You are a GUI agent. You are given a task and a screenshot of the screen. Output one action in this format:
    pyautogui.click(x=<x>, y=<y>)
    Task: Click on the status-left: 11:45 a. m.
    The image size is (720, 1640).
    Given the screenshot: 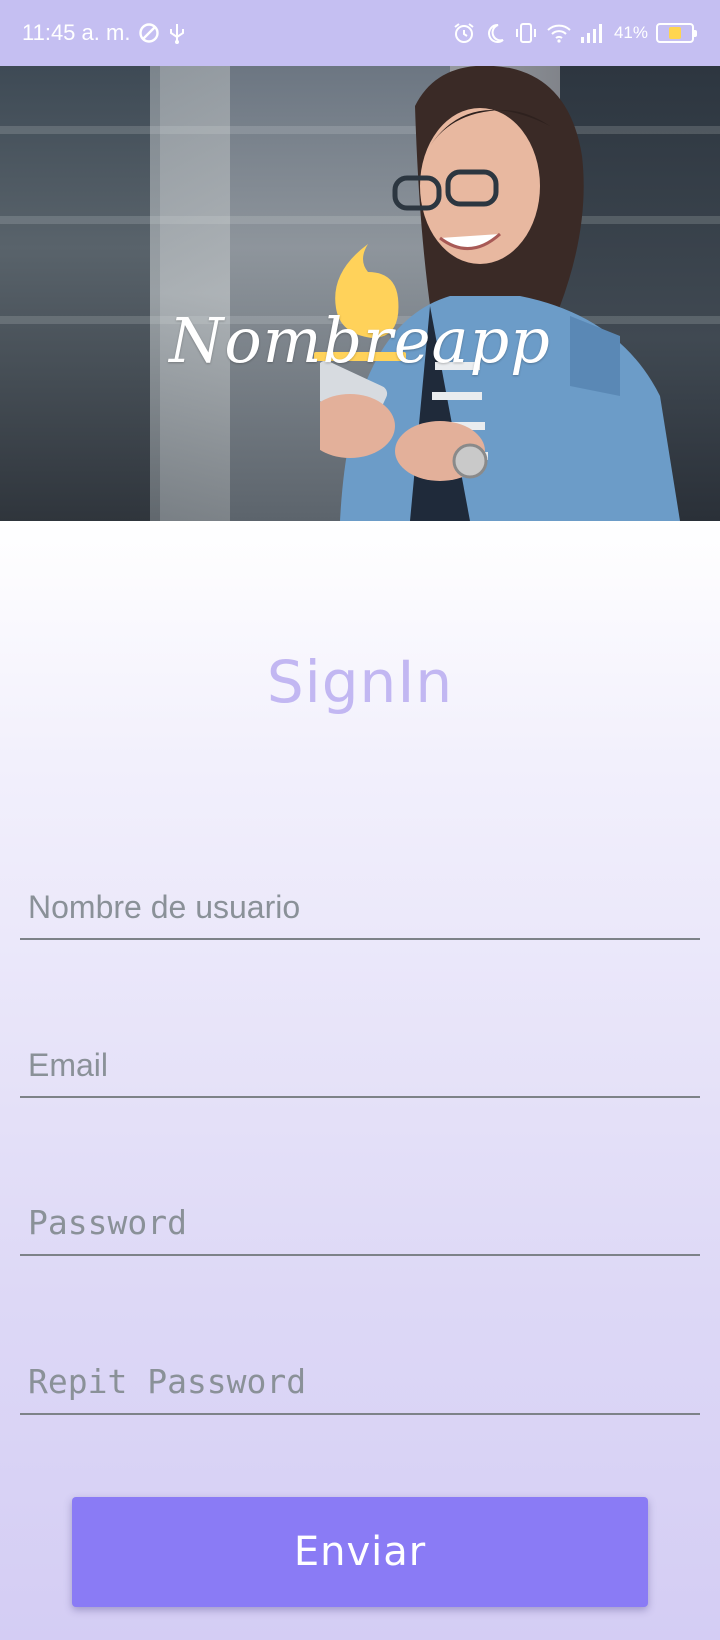 What is the action you would take?
    pyautogui.click(x=104, y=33)
    